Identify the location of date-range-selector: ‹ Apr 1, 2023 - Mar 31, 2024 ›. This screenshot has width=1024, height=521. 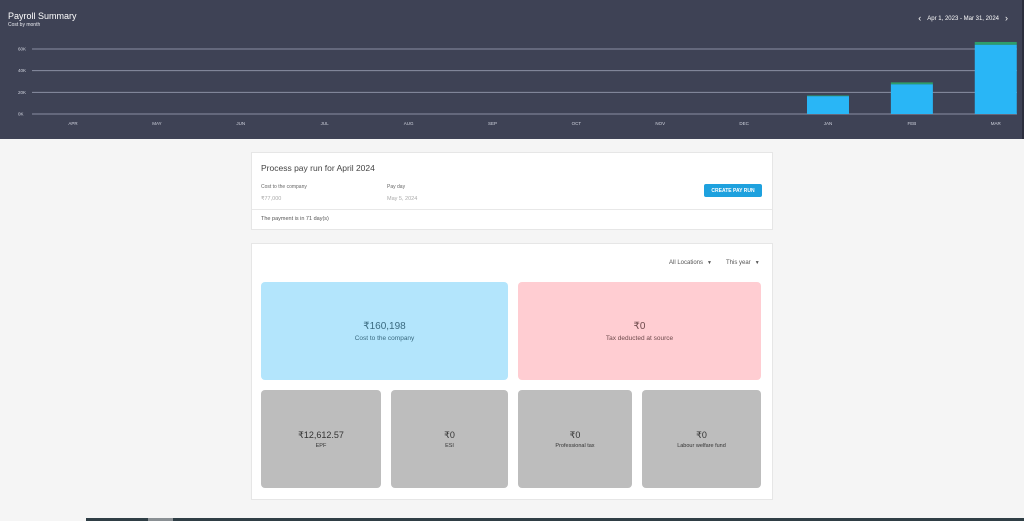
(963, 18).